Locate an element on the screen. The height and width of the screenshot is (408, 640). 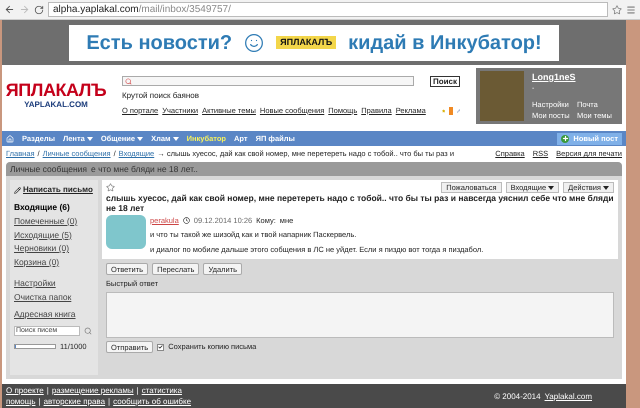
search-field is located at coordinates (268, 81).